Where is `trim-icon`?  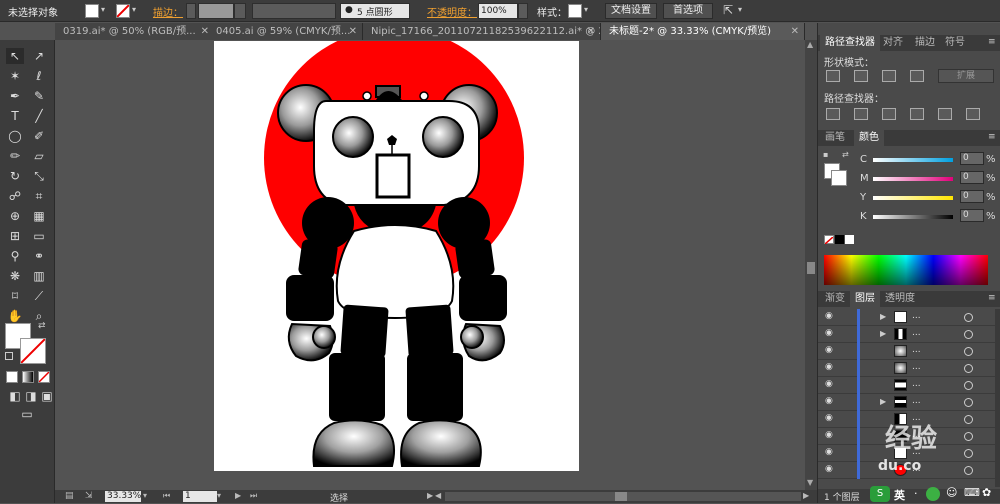 trim-icon is located at coordinates (861, 114).